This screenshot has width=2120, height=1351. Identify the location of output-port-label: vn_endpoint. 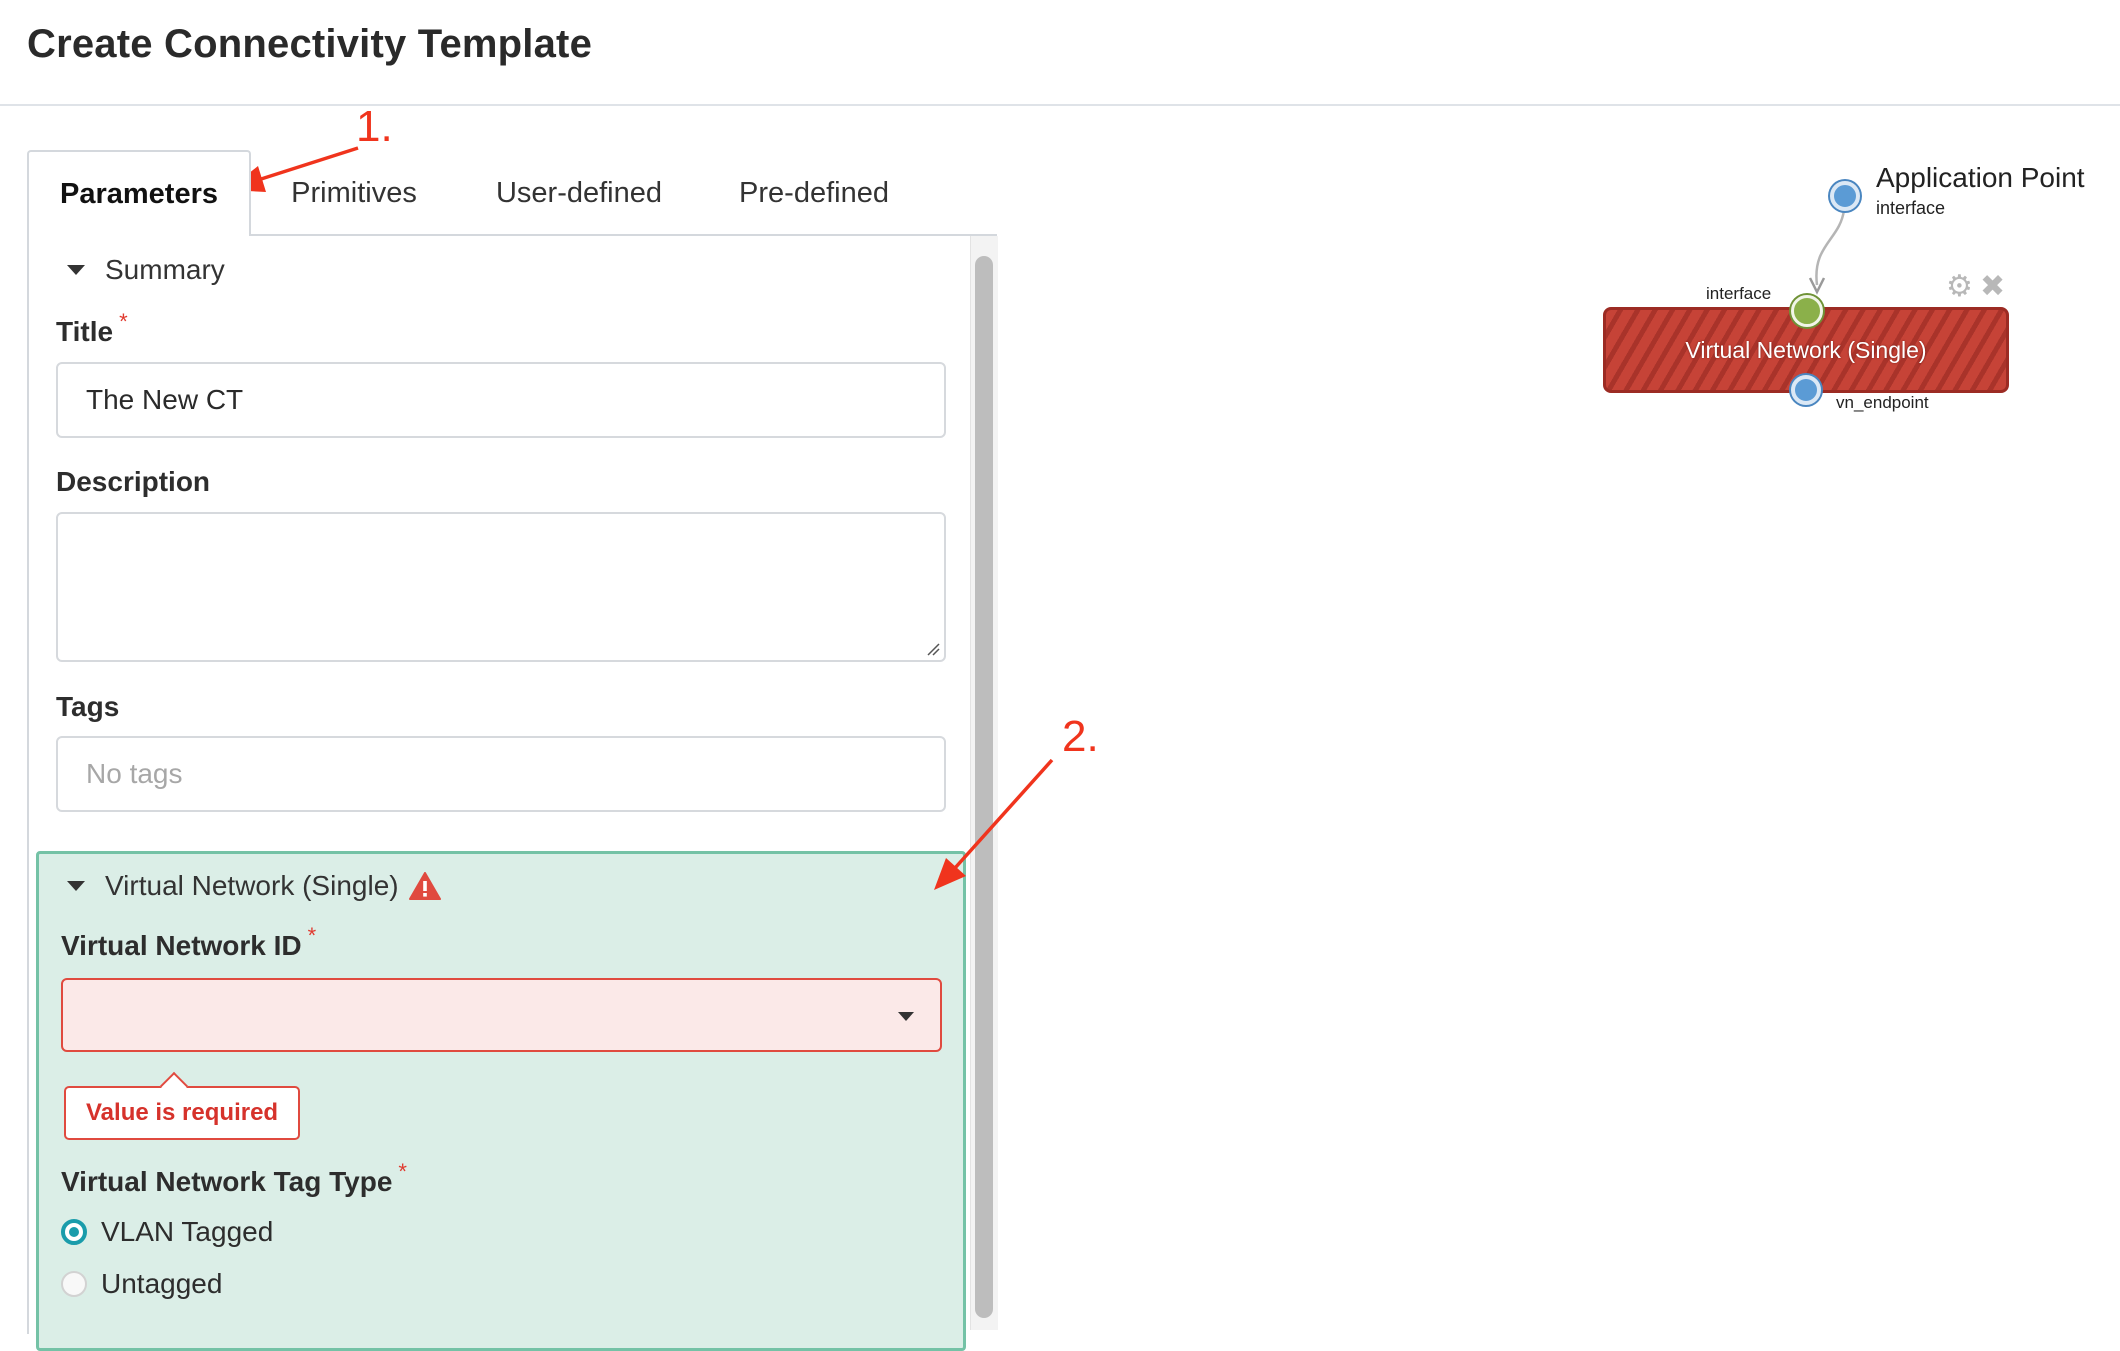
(1882, 402).